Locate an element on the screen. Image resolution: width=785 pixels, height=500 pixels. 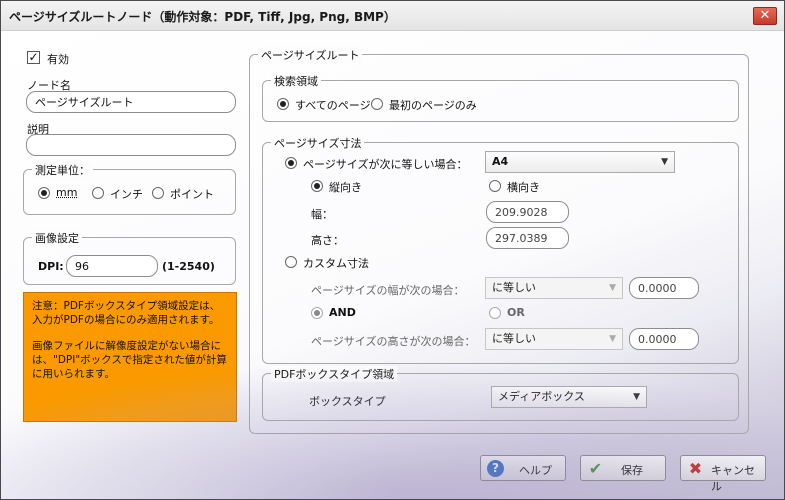
box-type-value: メディアボックス is located at coordinates (541, 396).